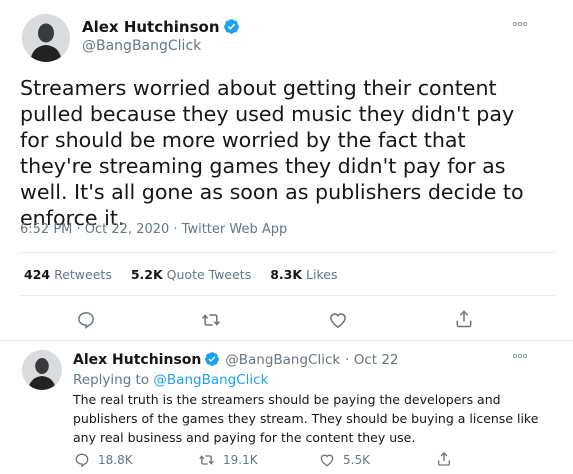  Describe the element at coordinates (146, 274) in the screenshot. I see `quote-count: 5.2K` at that location.